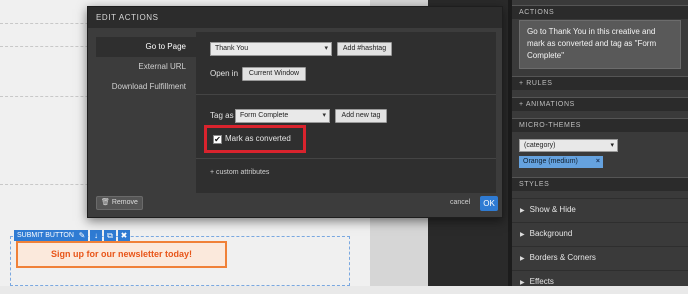  Describe the element at coordinates (600, 281) in the screenshot. I see `style-effects: ▶ Effects` at that location.